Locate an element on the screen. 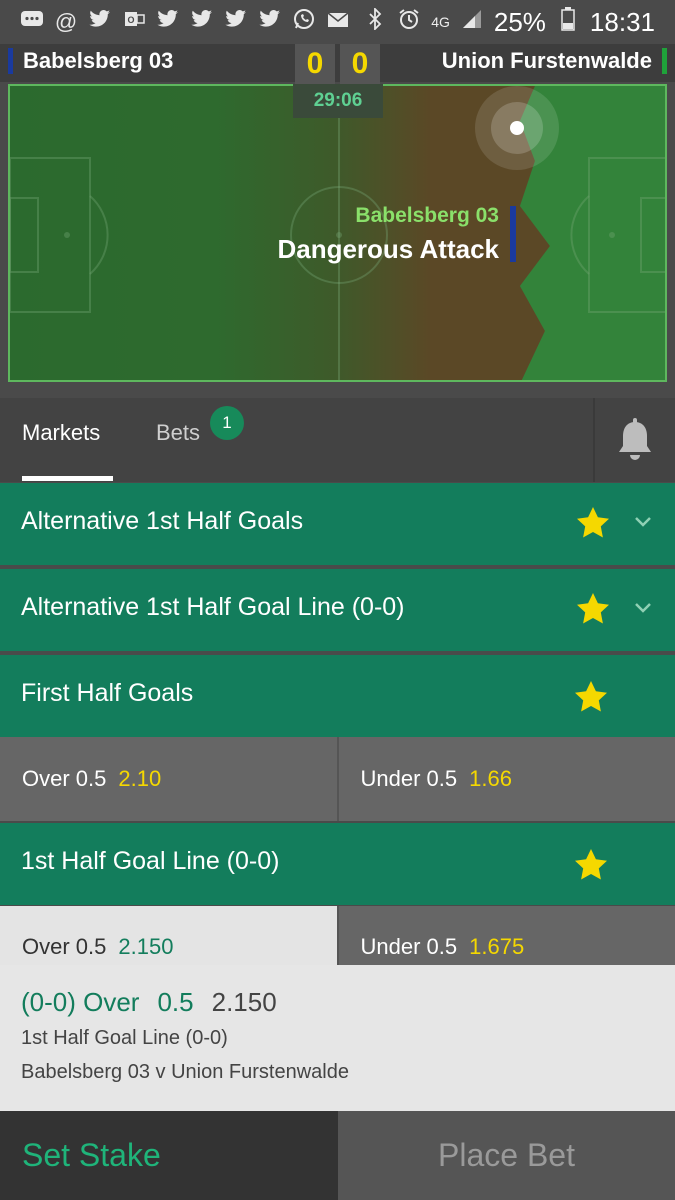 This screenshot has width=675, height=1200. betslip-actions: Set Stake Place Bet is located at coordinates (337, 1155).